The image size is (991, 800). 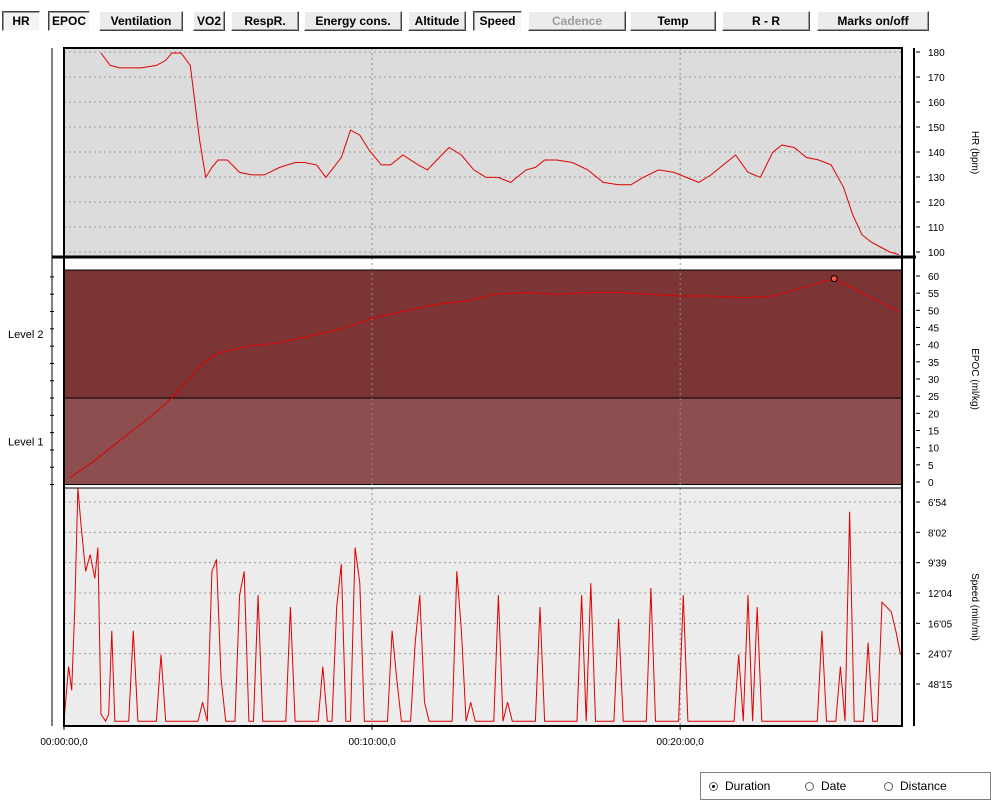 What do you see at coordinates (141, 21) in the screenshot?
I see `toolbar-ventilation-button: Ventilation` at bounding box center [141, 21].